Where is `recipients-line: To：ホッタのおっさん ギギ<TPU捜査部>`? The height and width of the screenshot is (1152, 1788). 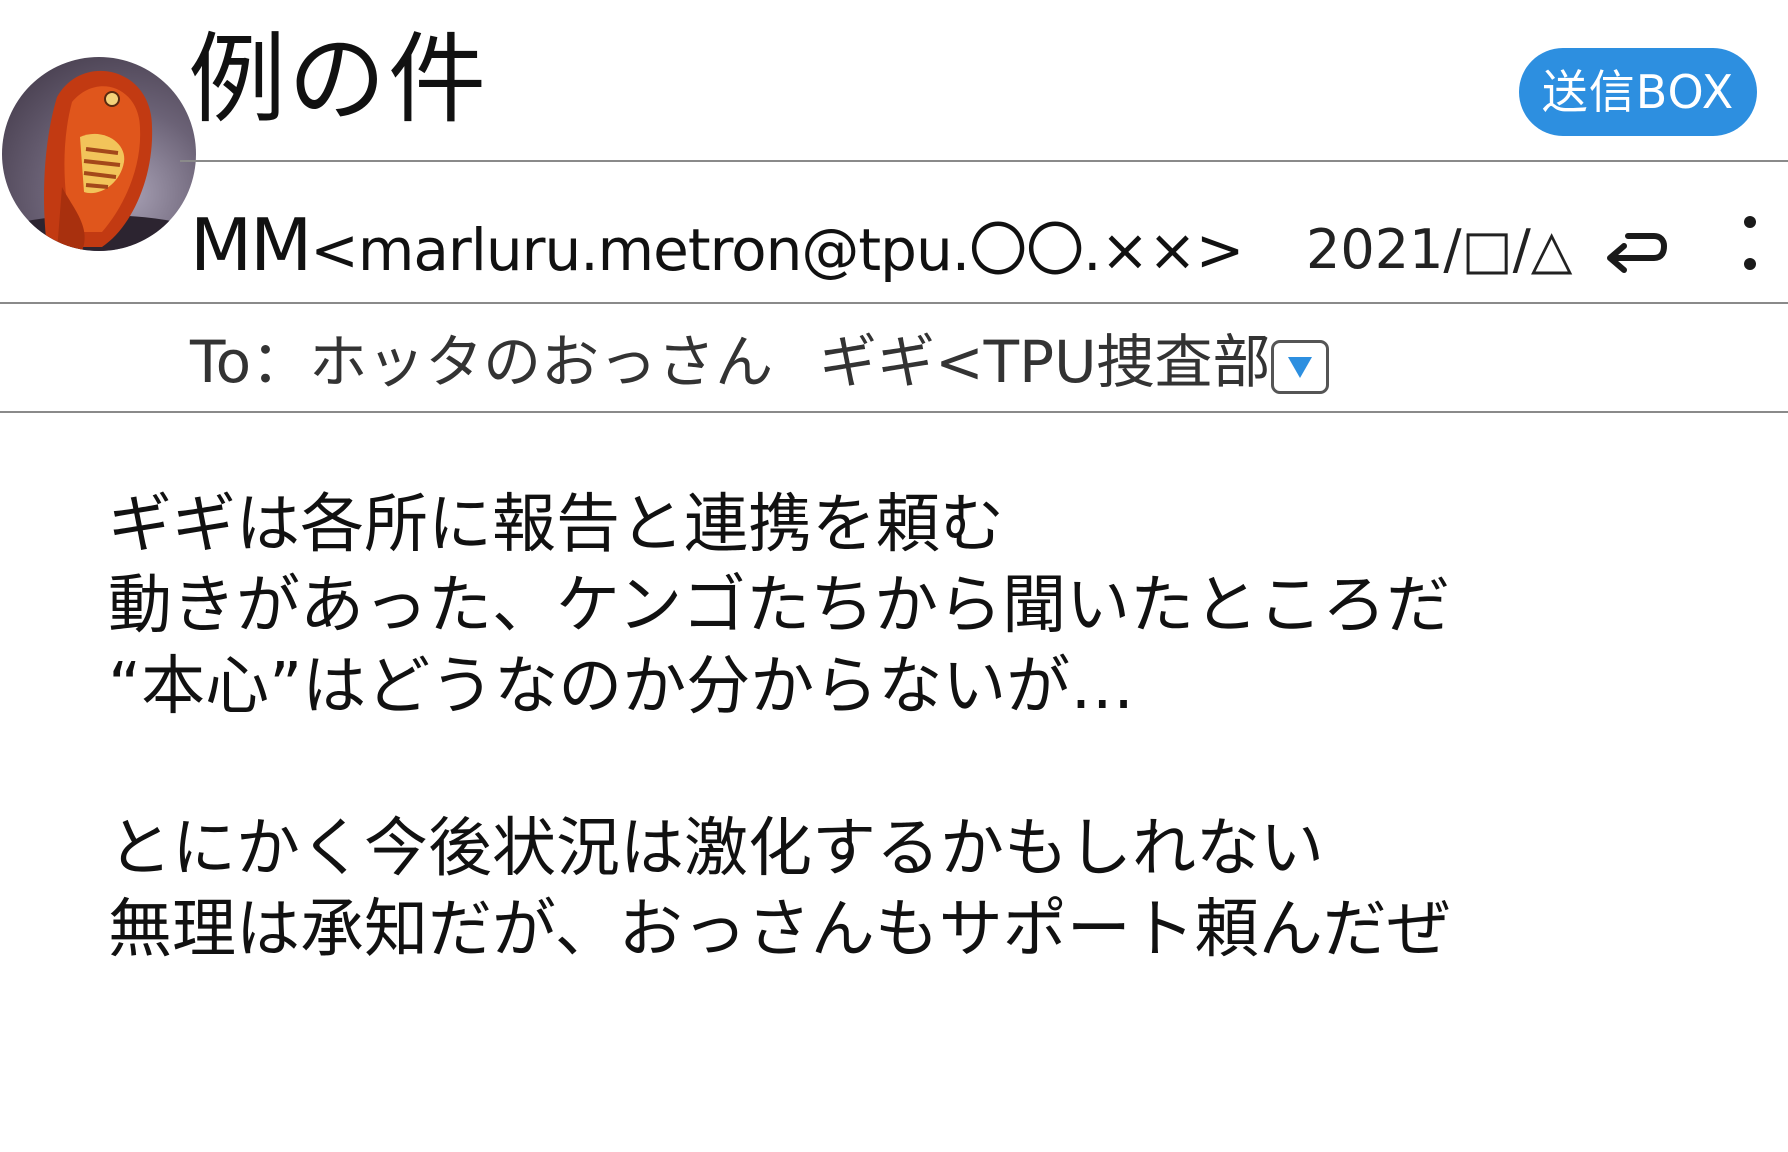
recipients-line: To：ホッタのおっさん ギギ<TPU捜査部> is located at coordinates (754, 362).